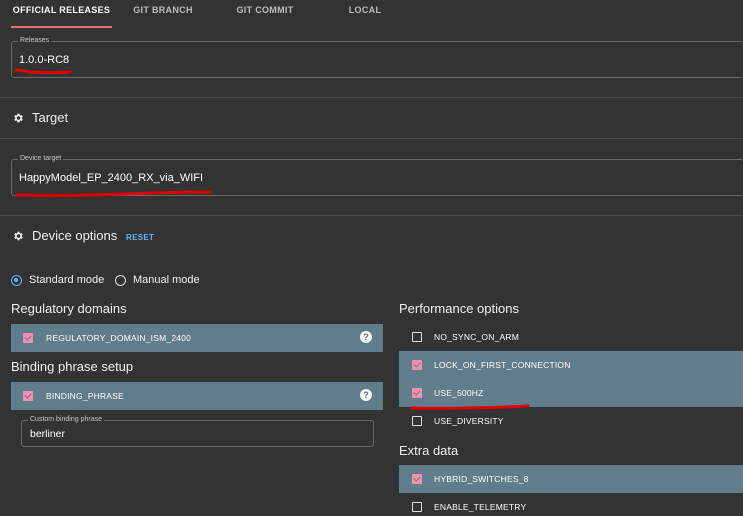 The height and width of the screenshot is (516, 743). What do you see at coordinates (476, 337) in the screenshot?
I see `option-label: NO_SYNC_ON_ARM` at bounding box center [476, 337].